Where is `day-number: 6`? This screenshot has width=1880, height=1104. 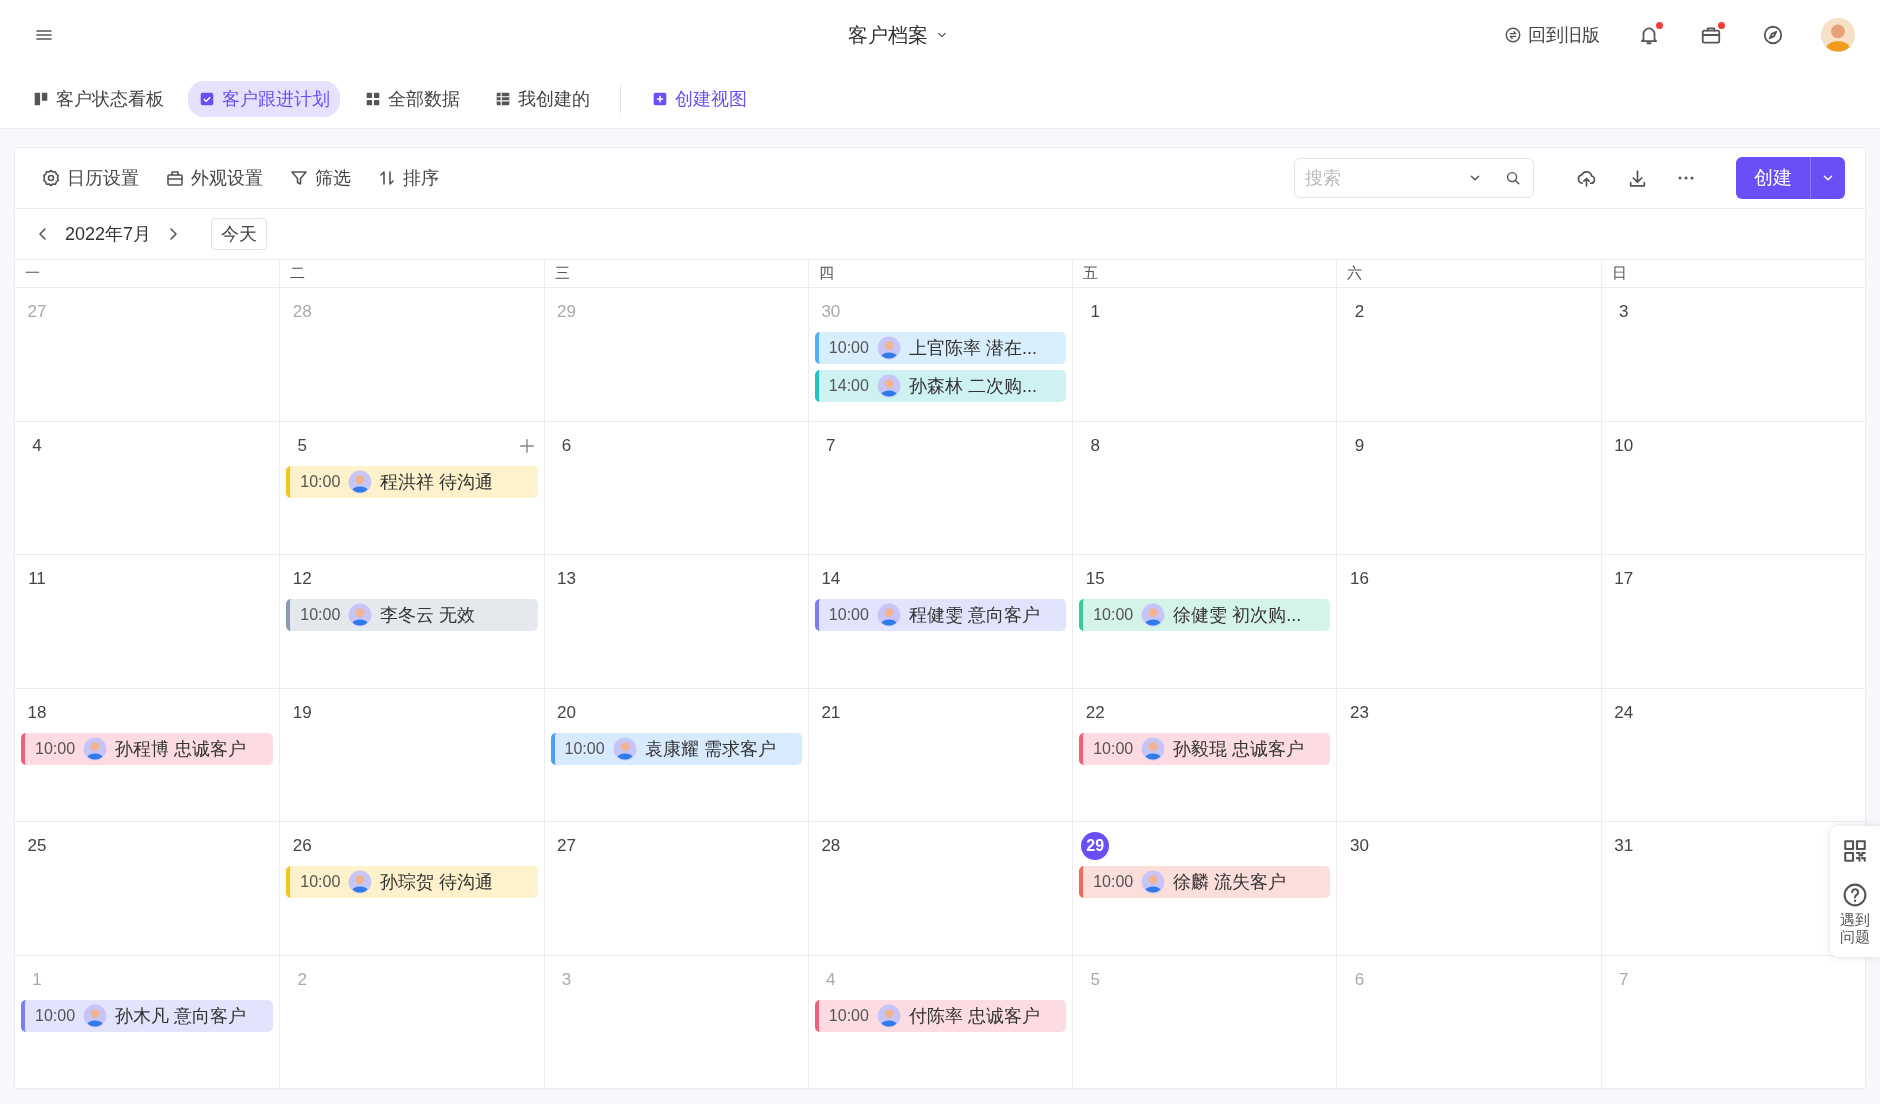
day-number: 6 is located at coordinates (566, 445).